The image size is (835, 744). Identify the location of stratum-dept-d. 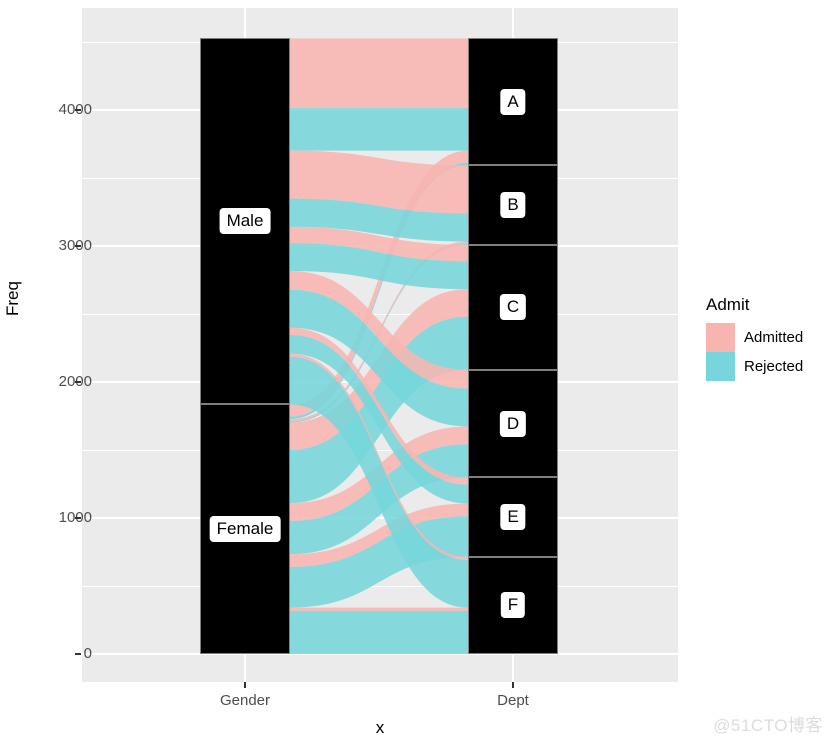
(513, 423).